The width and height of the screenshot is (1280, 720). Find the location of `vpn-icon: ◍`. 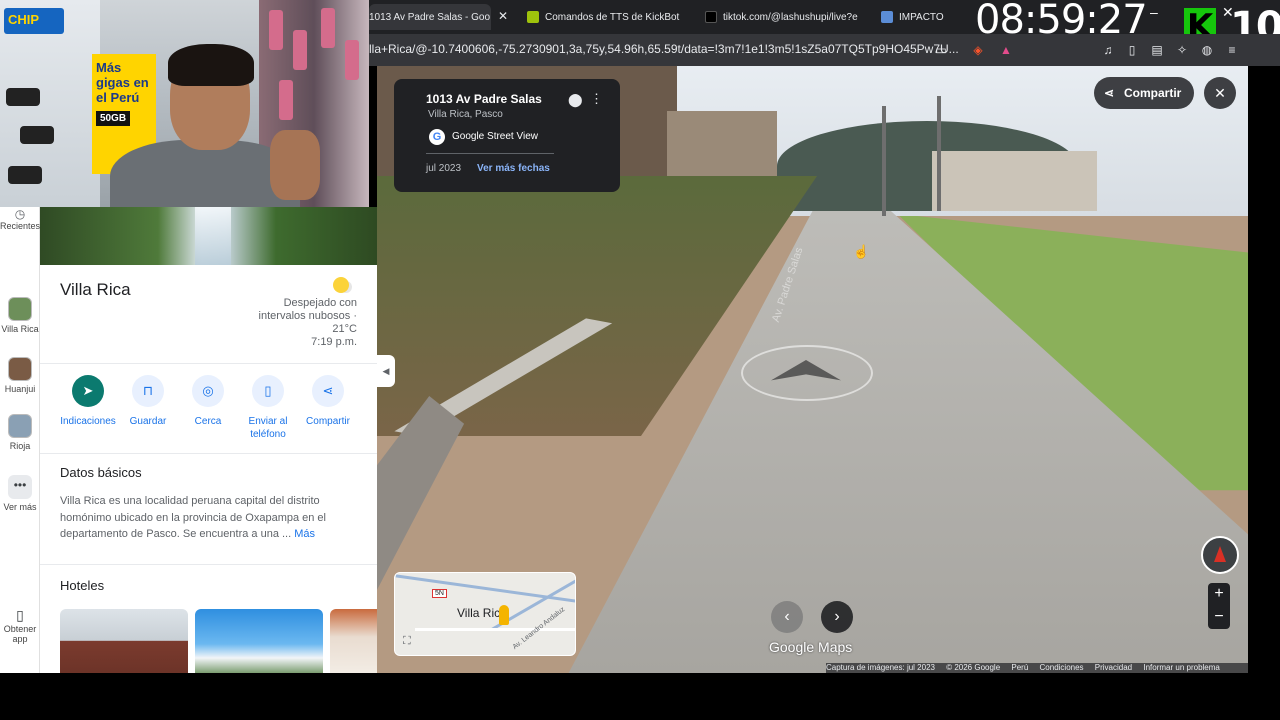

vpn-icon: ◍ is located at coordinates (1207, 50).